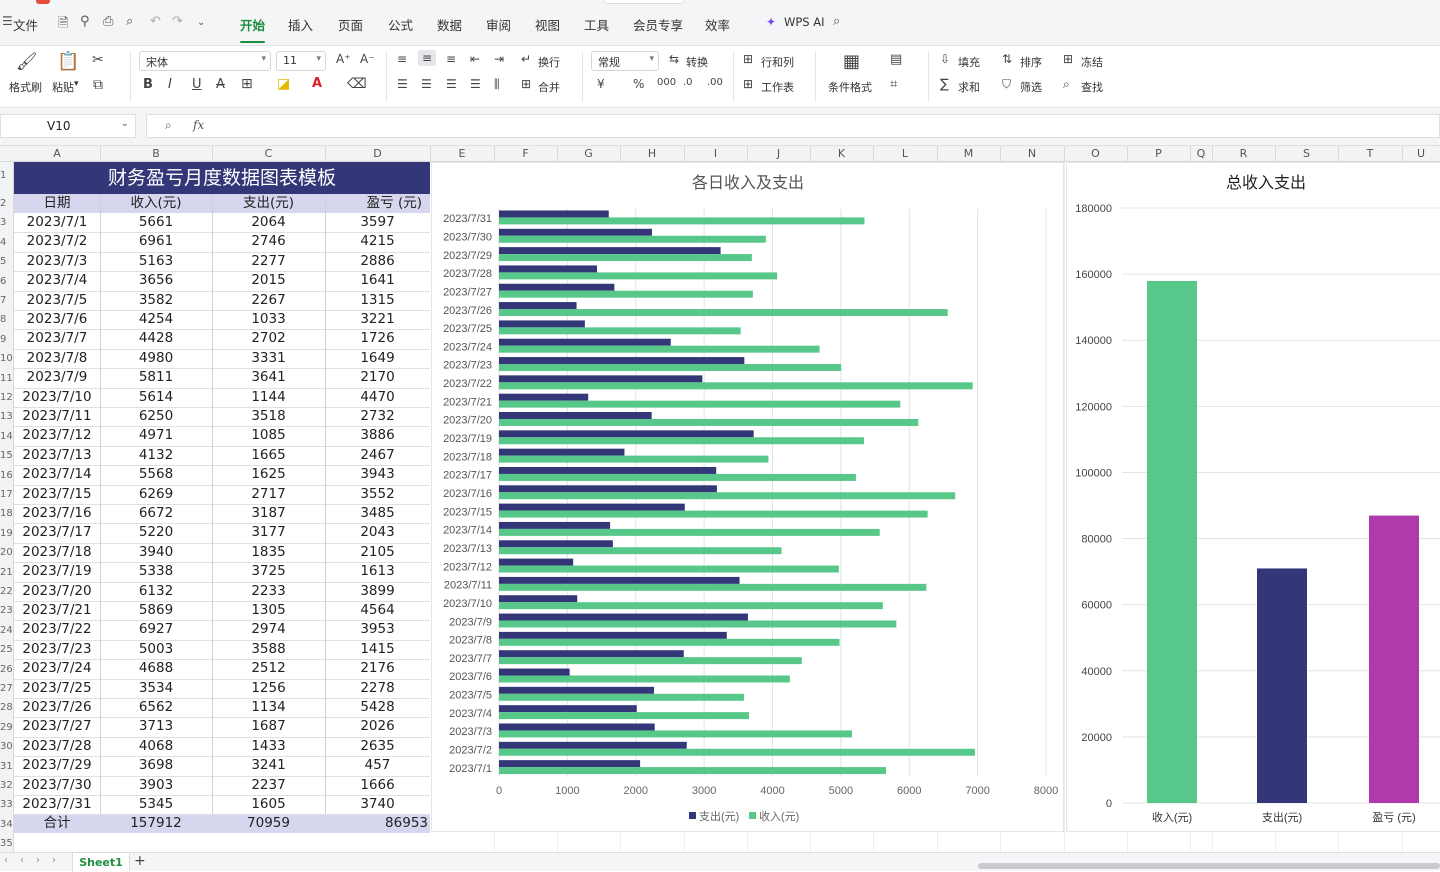 The width and height of the screenshot is (1440, 872). What do you see at coordinates (68, 126) in the screenshot?
I see `name-box: V10 ⌄` at bounding box center [68, 126].